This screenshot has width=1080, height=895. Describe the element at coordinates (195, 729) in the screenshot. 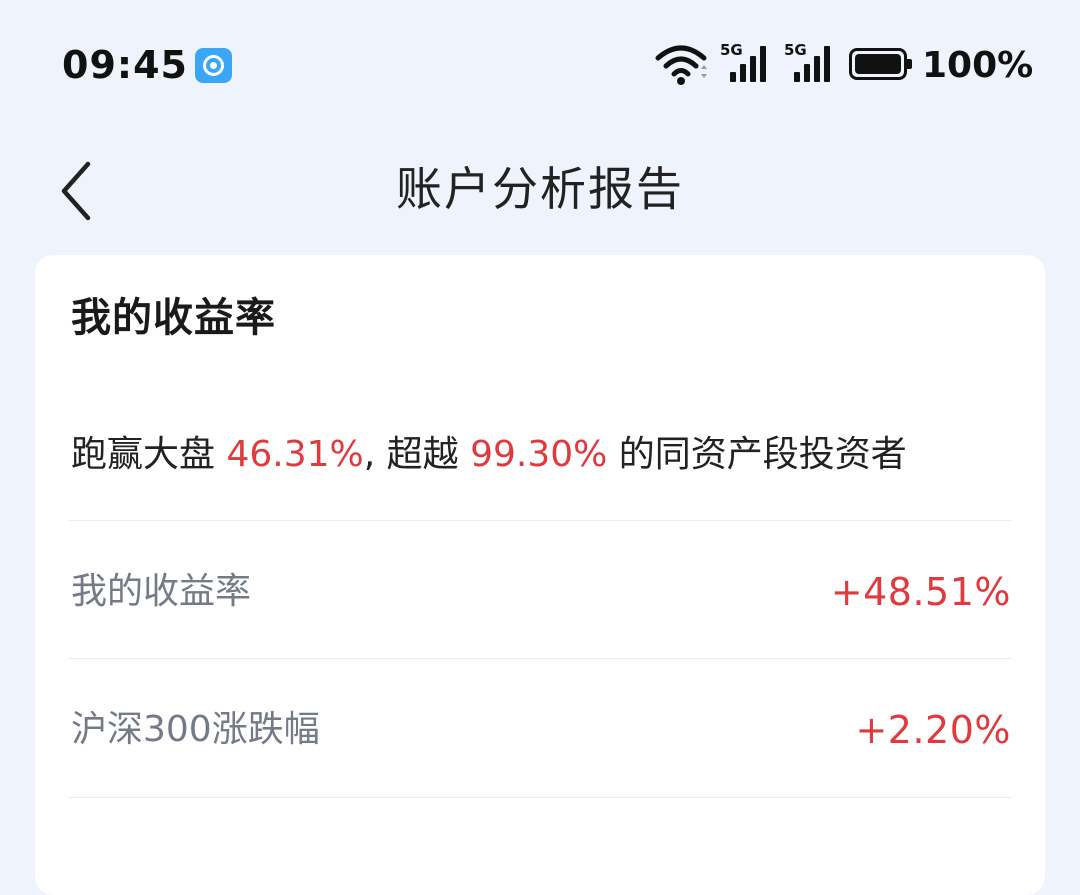

I see `csi300-change-label: 沪深300涨跌幅` at that location.